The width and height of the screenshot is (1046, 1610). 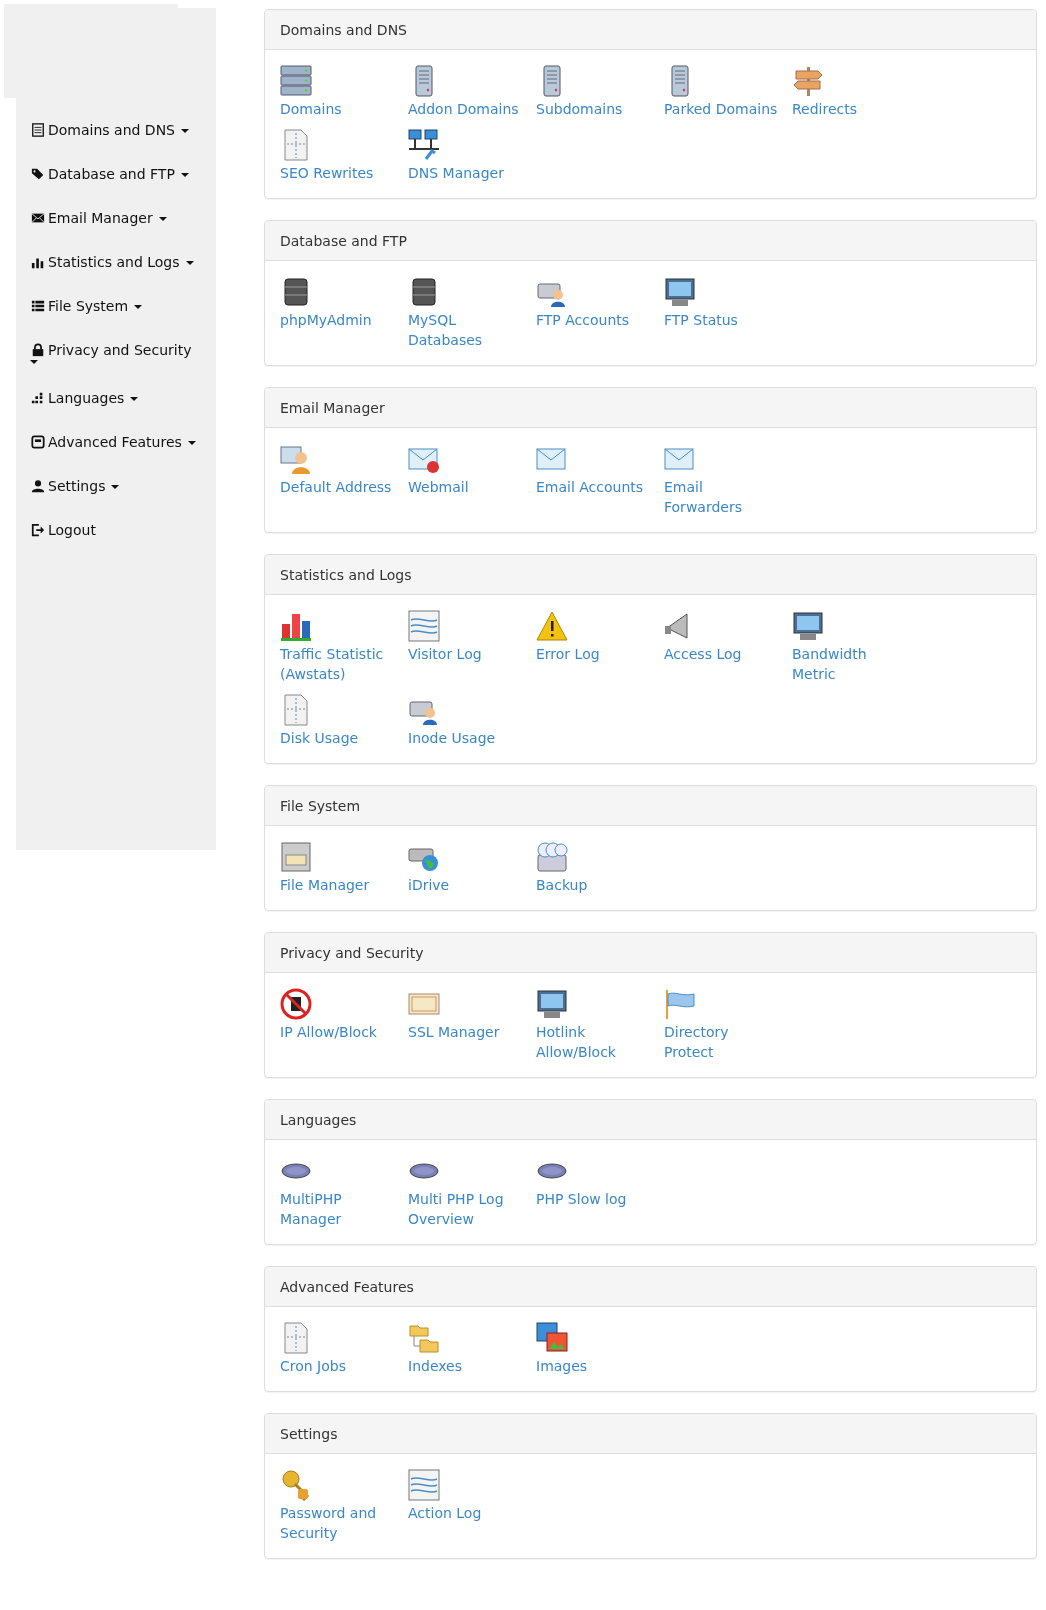 What do you see at coordinates (343, 240) in the screenshot?
I see `panel-title: Database and FTP` at bounding box center [343, 240].